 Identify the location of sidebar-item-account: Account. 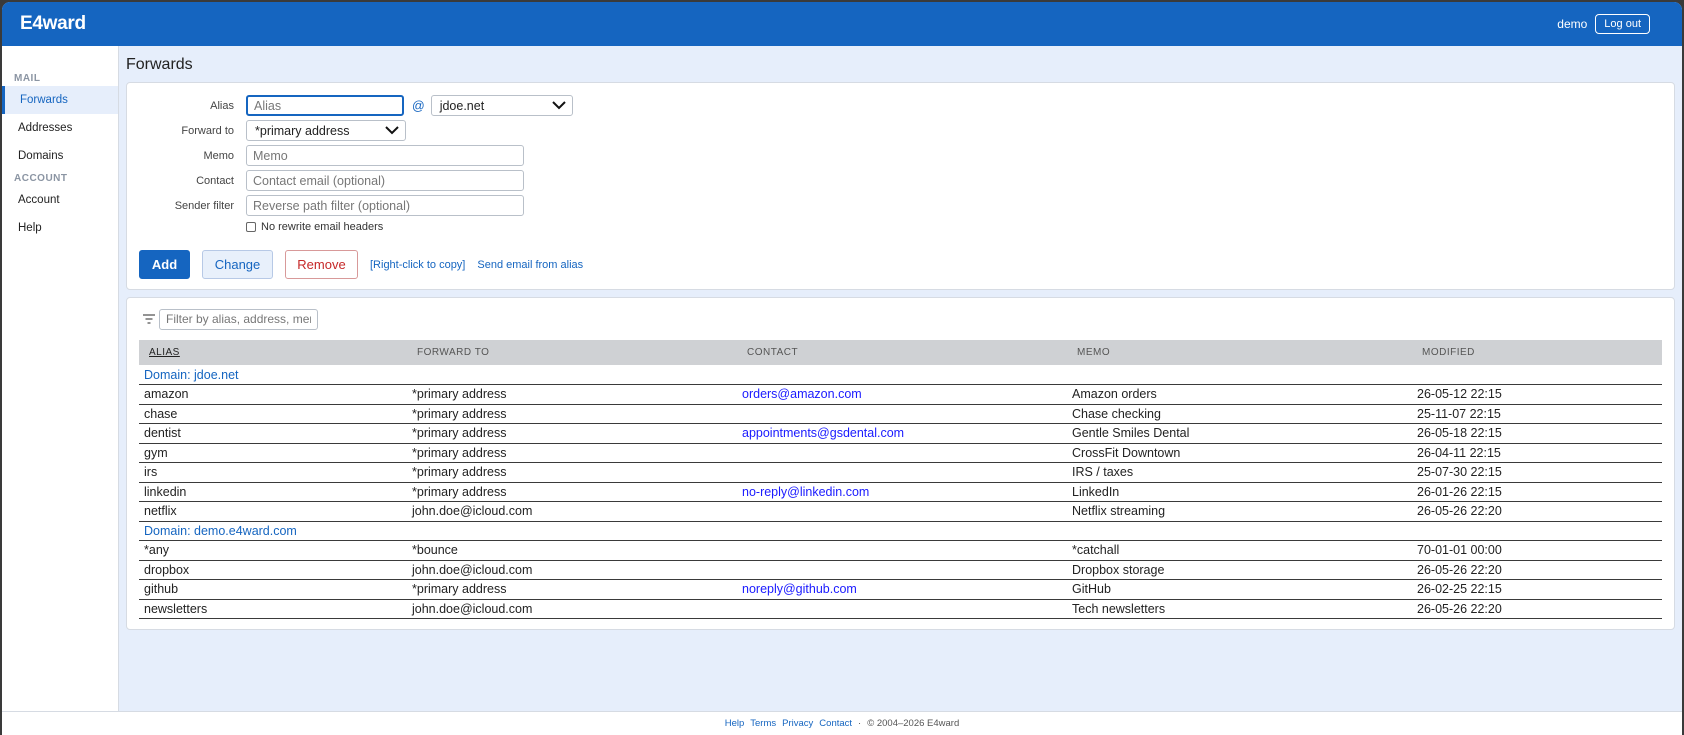
(60, 200).